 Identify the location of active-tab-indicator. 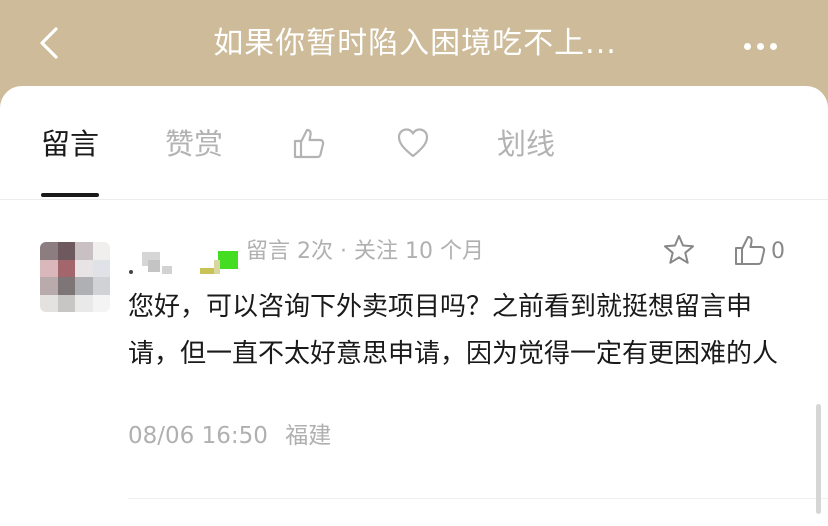
(70, 195).